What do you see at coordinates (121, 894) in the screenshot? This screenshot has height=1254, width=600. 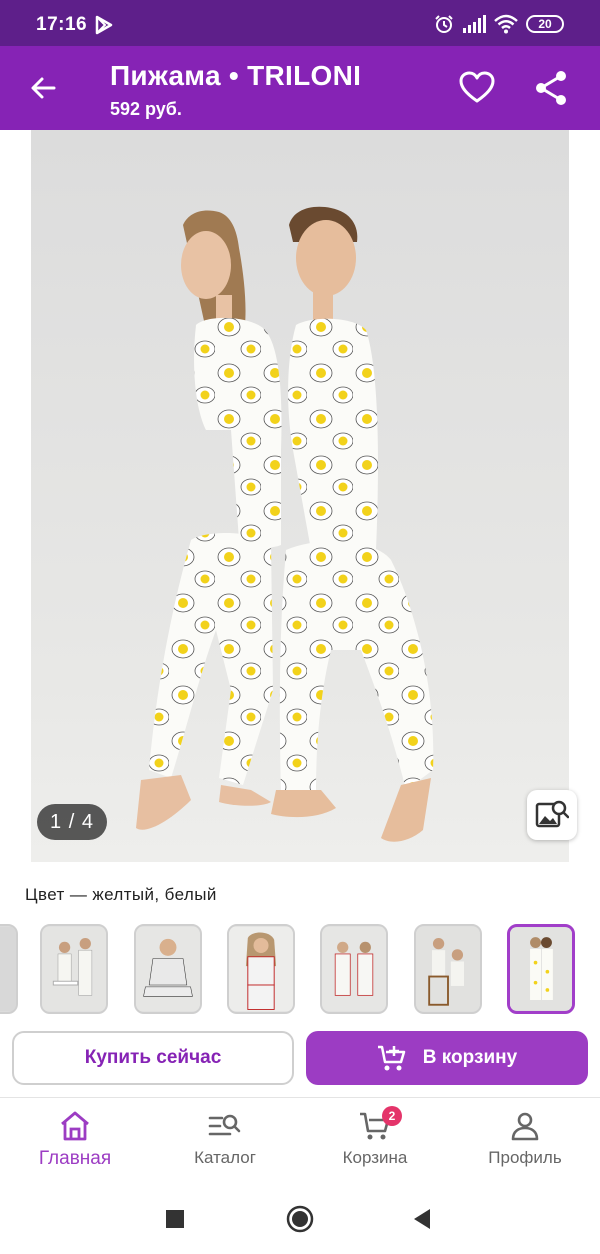 I see `product-color: Цвет — желтый, белый` at bounding box center [121, 894].